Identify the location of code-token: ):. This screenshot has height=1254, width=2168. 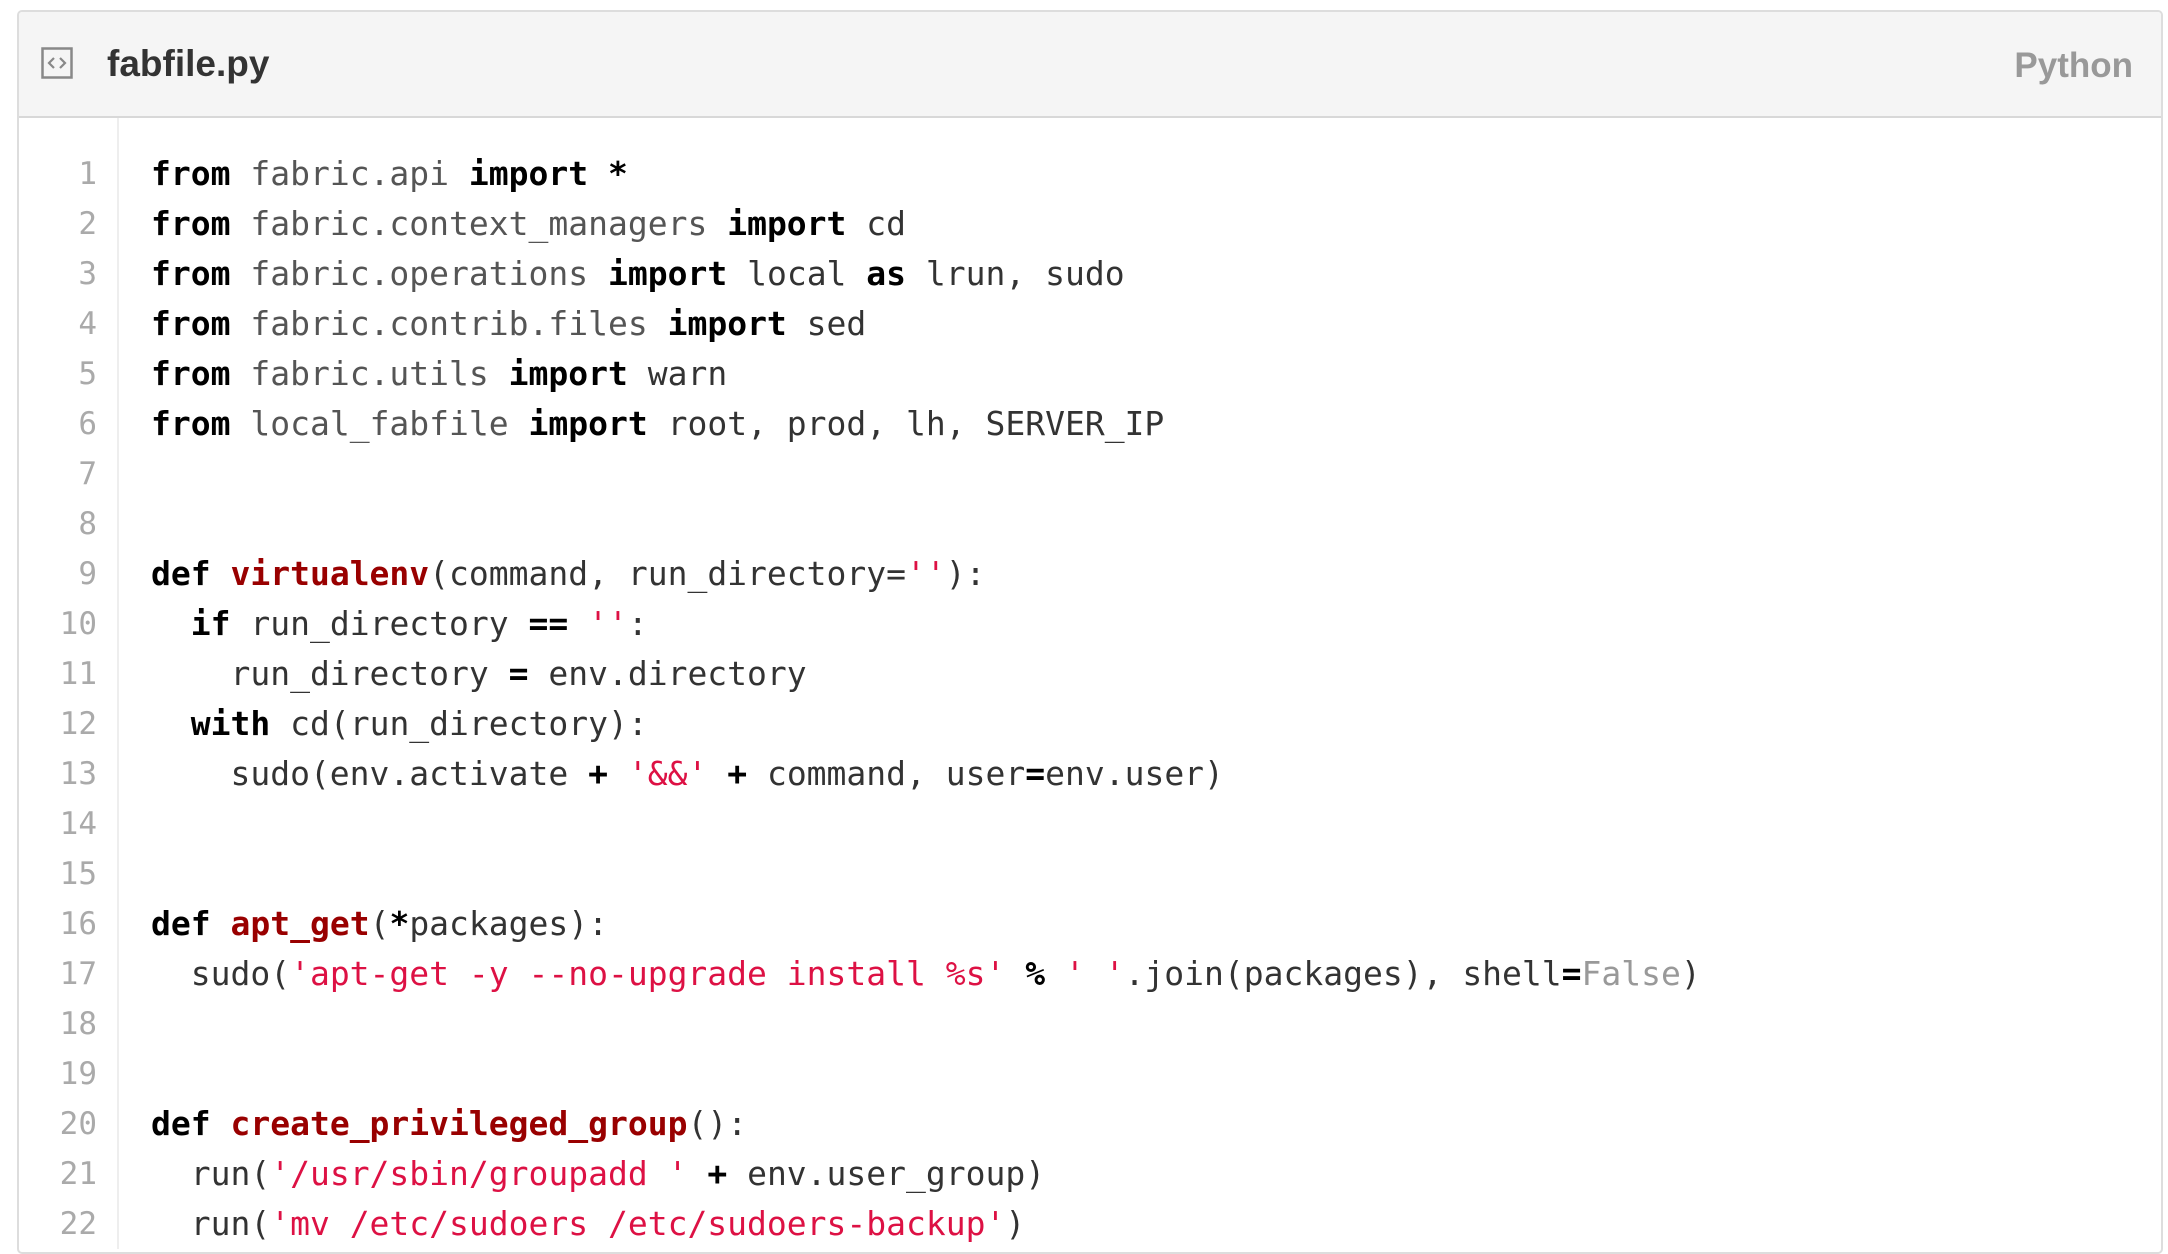
(965, 573).